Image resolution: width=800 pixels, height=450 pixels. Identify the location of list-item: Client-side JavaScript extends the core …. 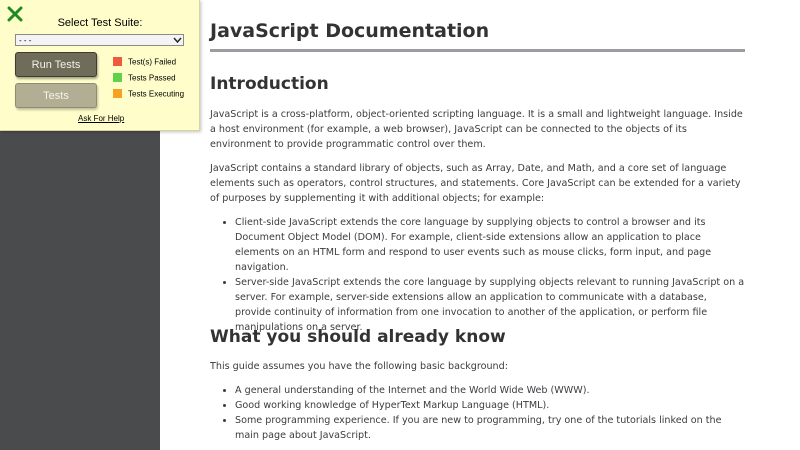
(490, 245).